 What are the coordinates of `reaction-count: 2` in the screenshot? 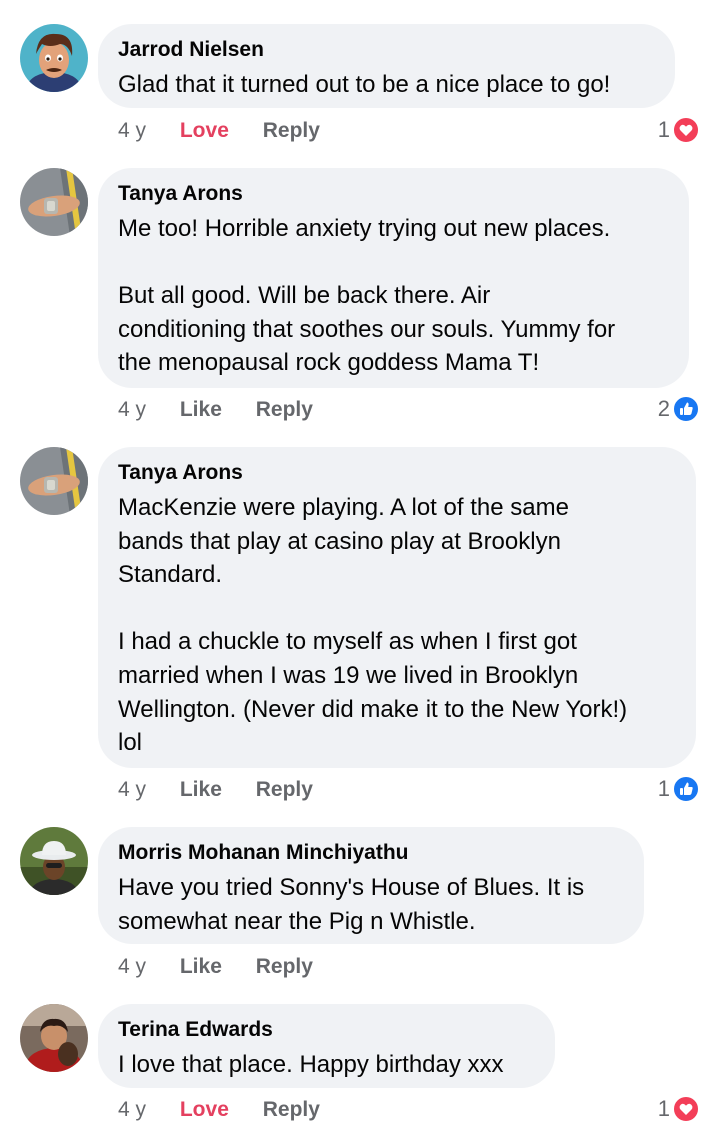 It's located at (663, 408).